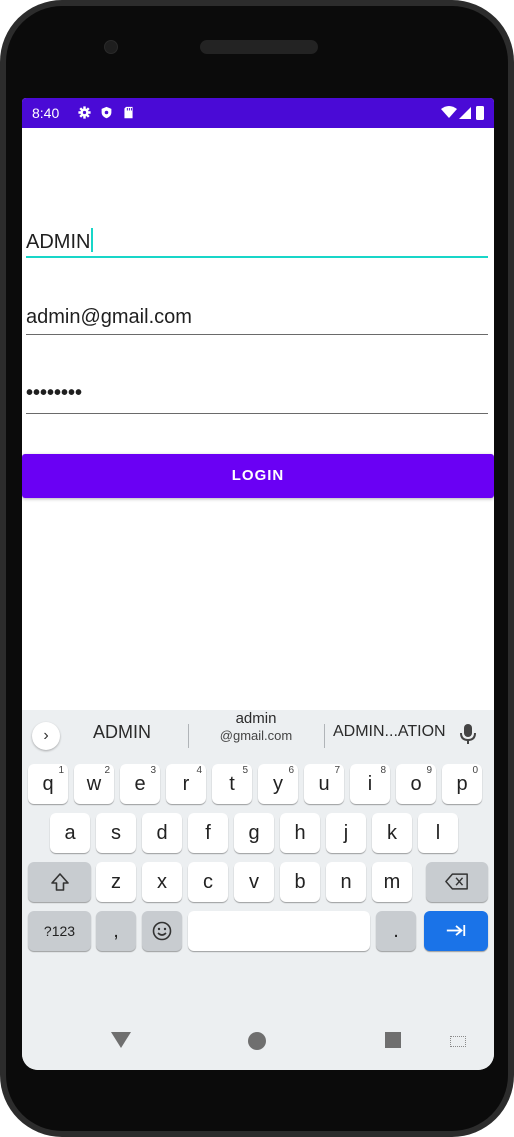  What do you see at coordinates (465, 113) in the screenshot?
I see `signal-icon` at bounding box center [465, 113].